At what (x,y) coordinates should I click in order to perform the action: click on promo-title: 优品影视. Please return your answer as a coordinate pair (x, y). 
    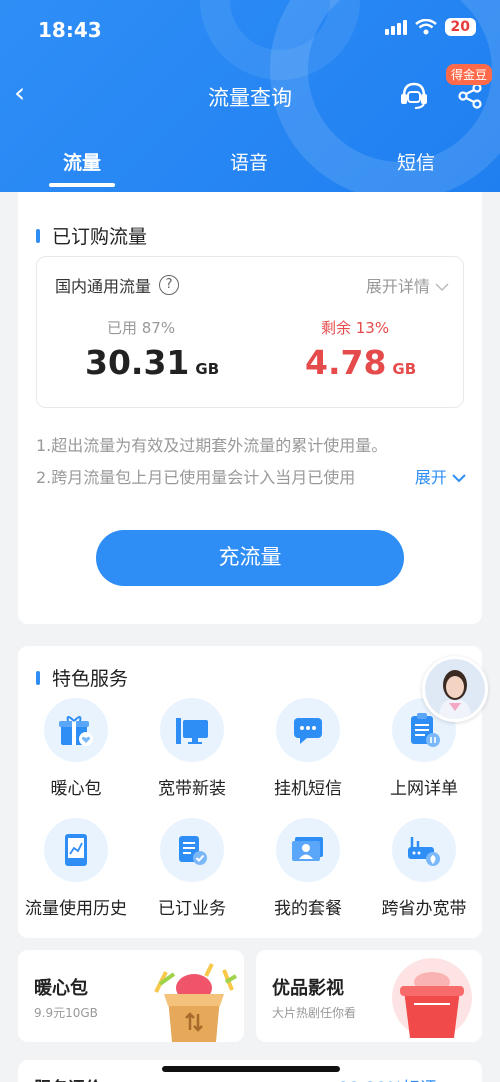
    Looking at the image, I should click on (308, 988).